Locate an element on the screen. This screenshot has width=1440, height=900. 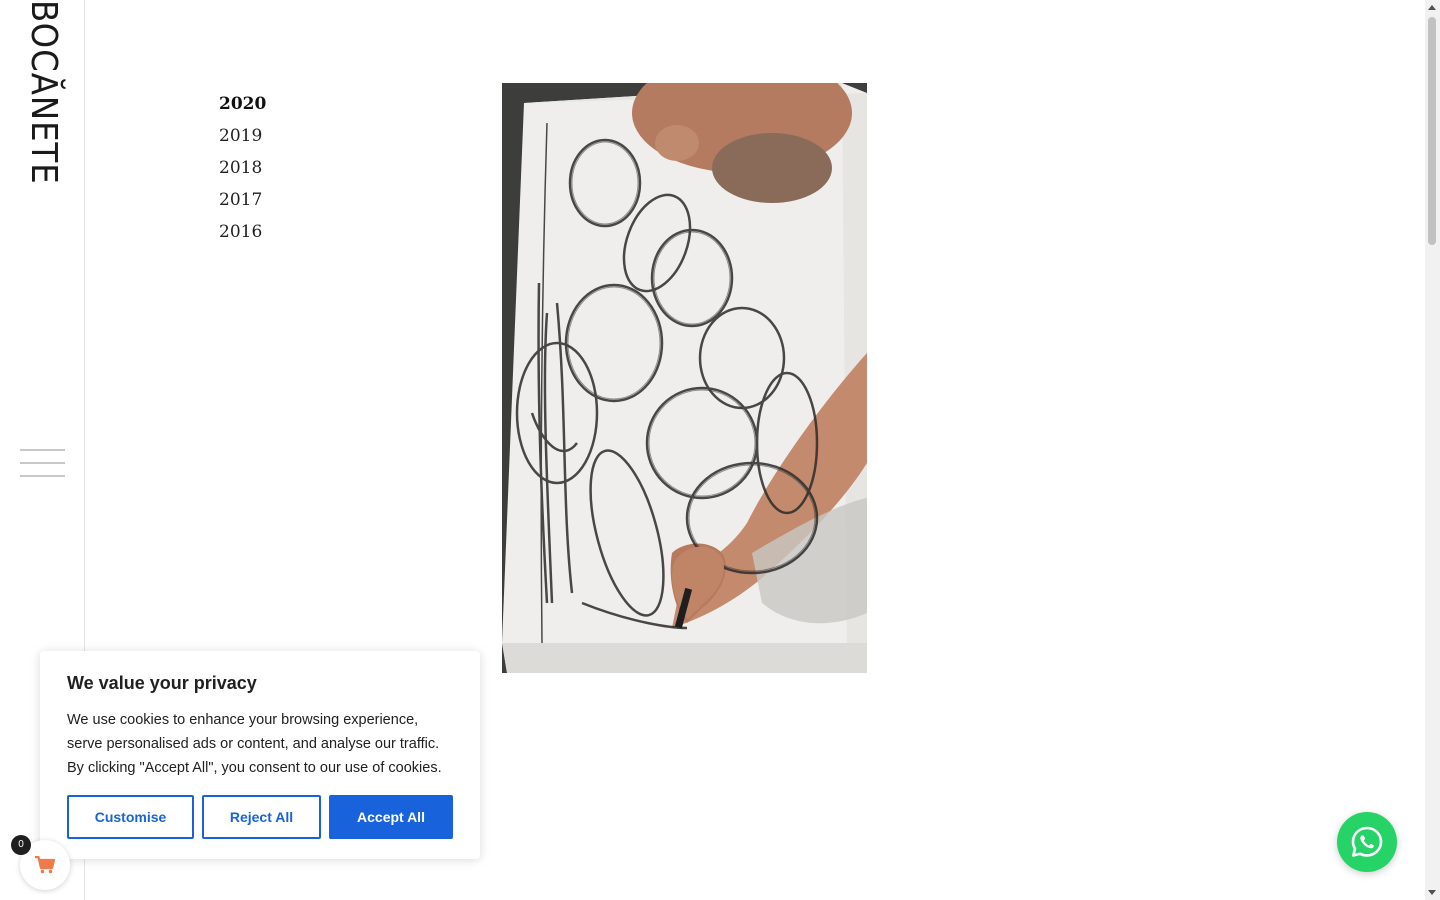
scroll-up-arrow-icon is located at coordinates (1432, 7).